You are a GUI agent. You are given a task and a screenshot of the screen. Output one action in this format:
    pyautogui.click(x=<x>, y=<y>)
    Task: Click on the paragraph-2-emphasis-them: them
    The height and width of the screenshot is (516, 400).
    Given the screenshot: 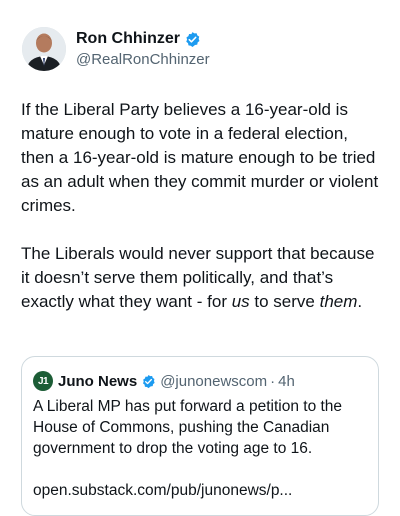 What is the action you would take?
    pyautogui.click(x=338, y=301)
    